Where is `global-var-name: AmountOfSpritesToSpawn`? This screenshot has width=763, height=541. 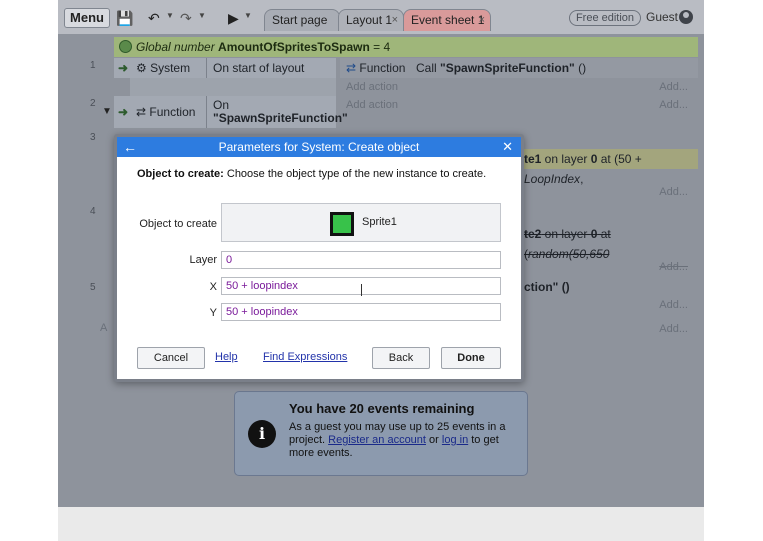
global-var-name: AmountOfSpritesToSpawn is located at coordinates (294, 47).